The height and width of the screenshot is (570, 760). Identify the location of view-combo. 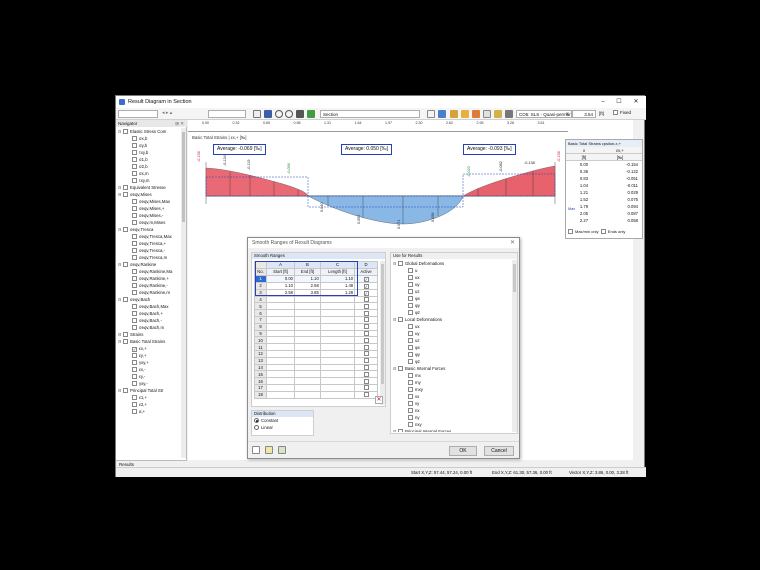
(227, 114).